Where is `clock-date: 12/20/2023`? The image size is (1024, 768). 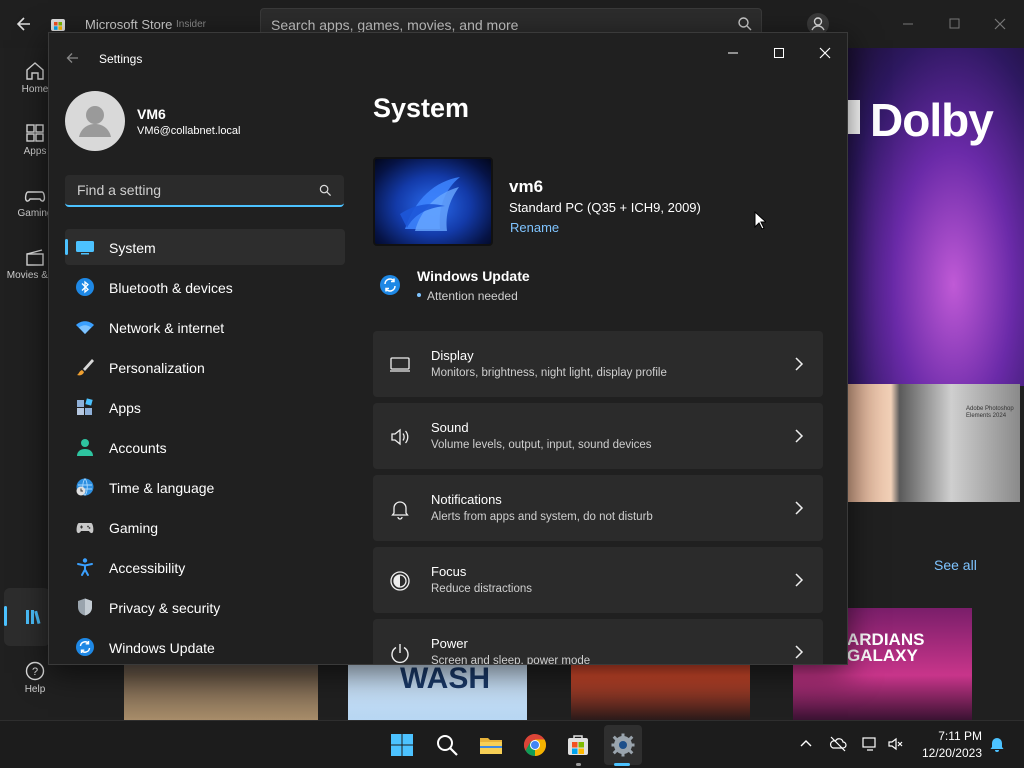
clock-date: 12/20/2023 is located at coordinates (949, 753).